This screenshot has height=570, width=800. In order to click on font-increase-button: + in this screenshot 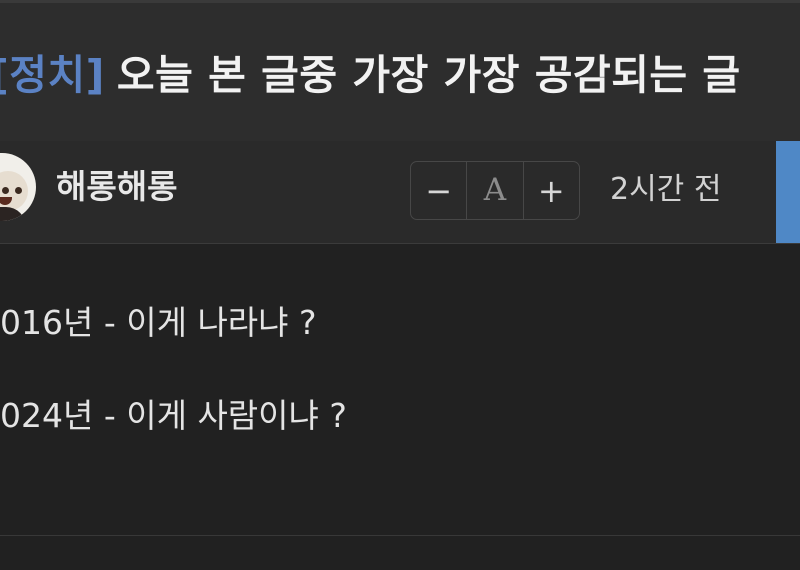, I will do `click(550, 190)`.